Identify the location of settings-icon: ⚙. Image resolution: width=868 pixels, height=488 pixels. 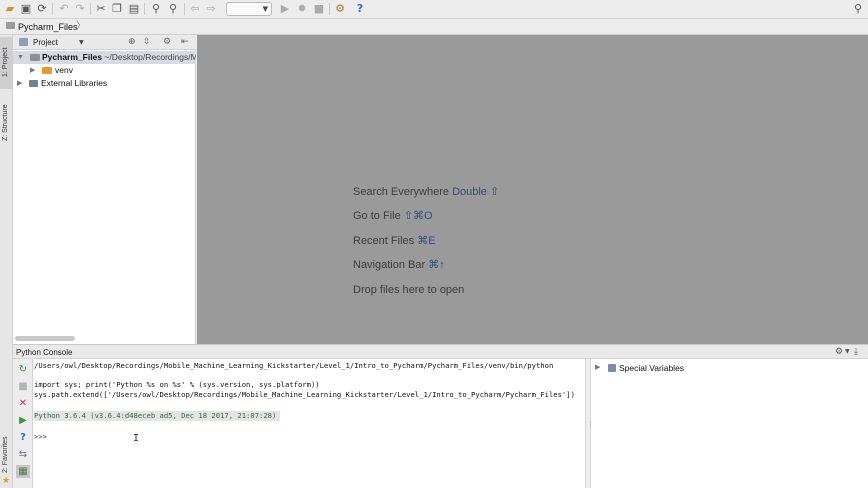
(340, 9).